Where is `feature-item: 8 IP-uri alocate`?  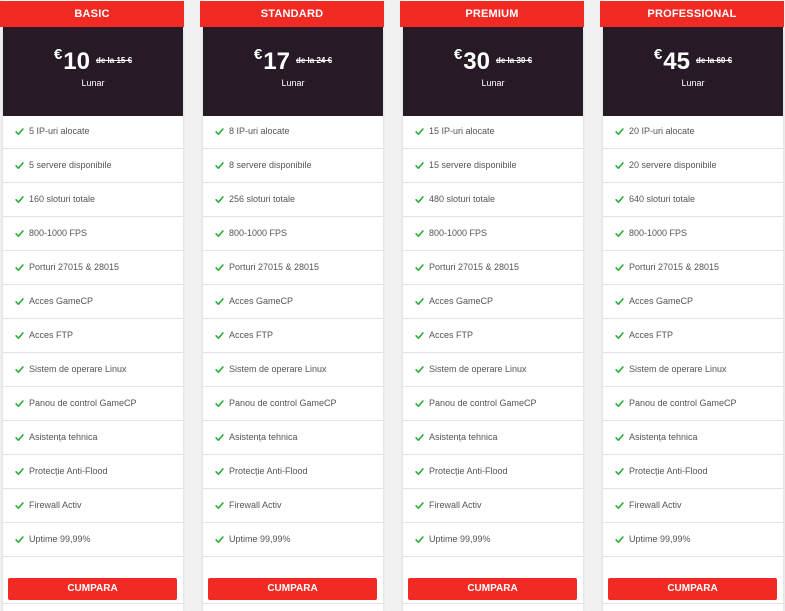 feature-item: 8 IP-uri alocate is located at coordinates (293, 132).